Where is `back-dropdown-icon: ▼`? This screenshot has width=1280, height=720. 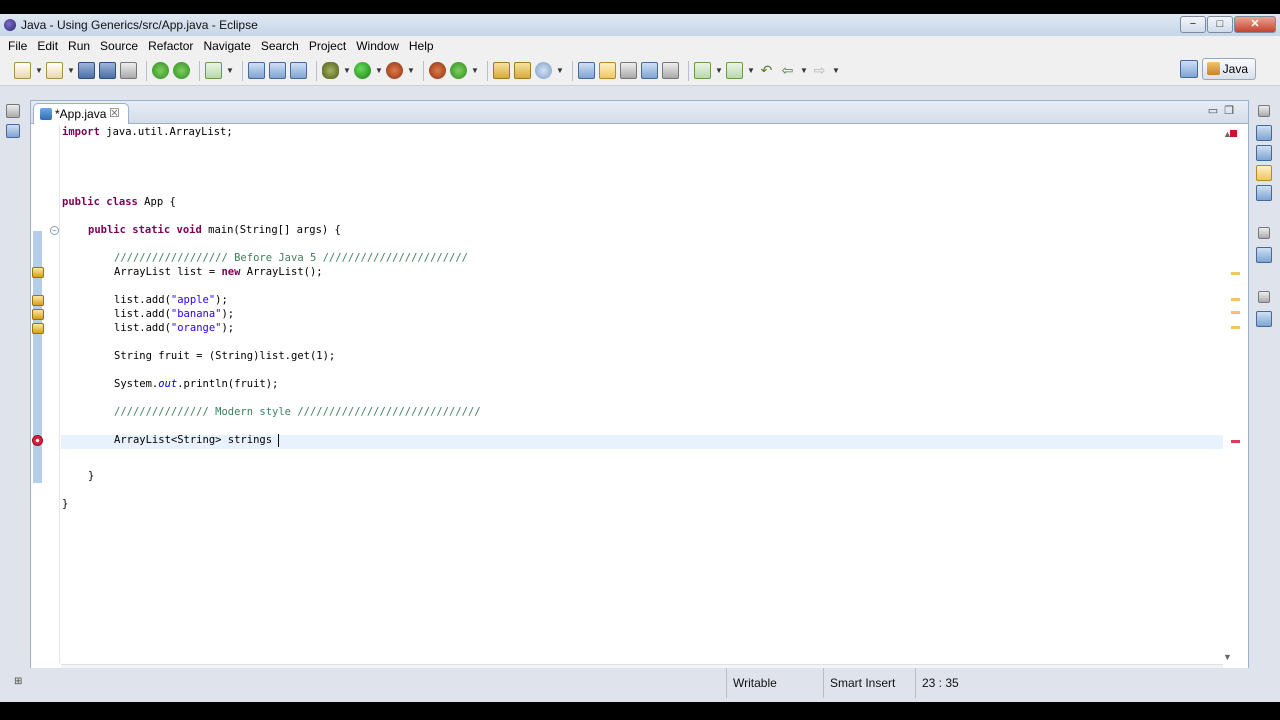
back-dropdown-icon: ▼ is located at coordinates (804, 70).